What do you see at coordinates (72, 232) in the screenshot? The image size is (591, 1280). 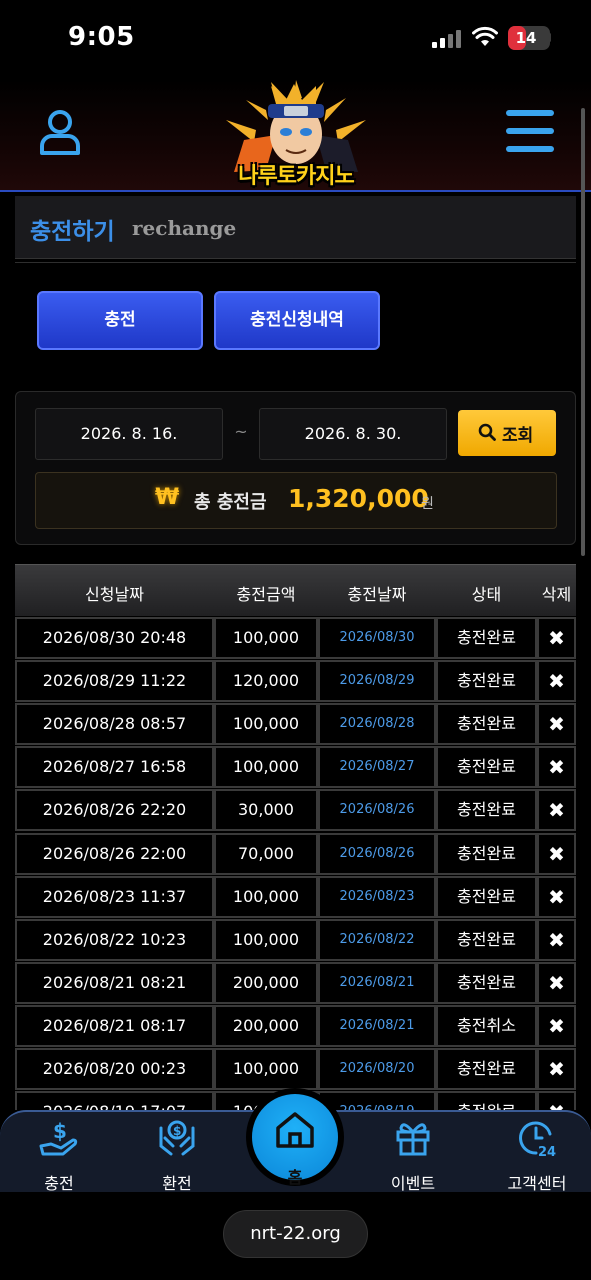 I see `page-title: 충전하기` at bounding box center [72, 232].